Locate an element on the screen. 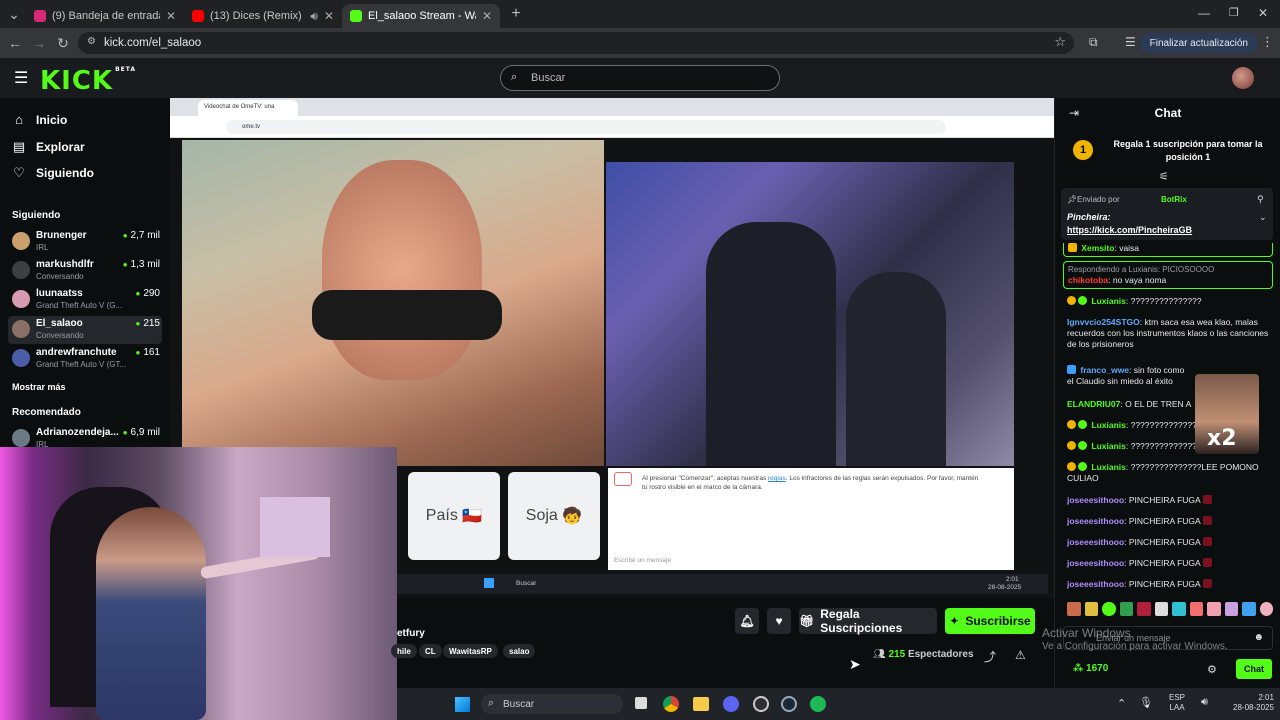 This screenshot has width=1280, height=720. windows-taskbar: ⌕ Buscar ⌃ 🎙︎ ESP LAA 🔊︎ 2:01 28-08-2025 is located at coordinates (838, 704).